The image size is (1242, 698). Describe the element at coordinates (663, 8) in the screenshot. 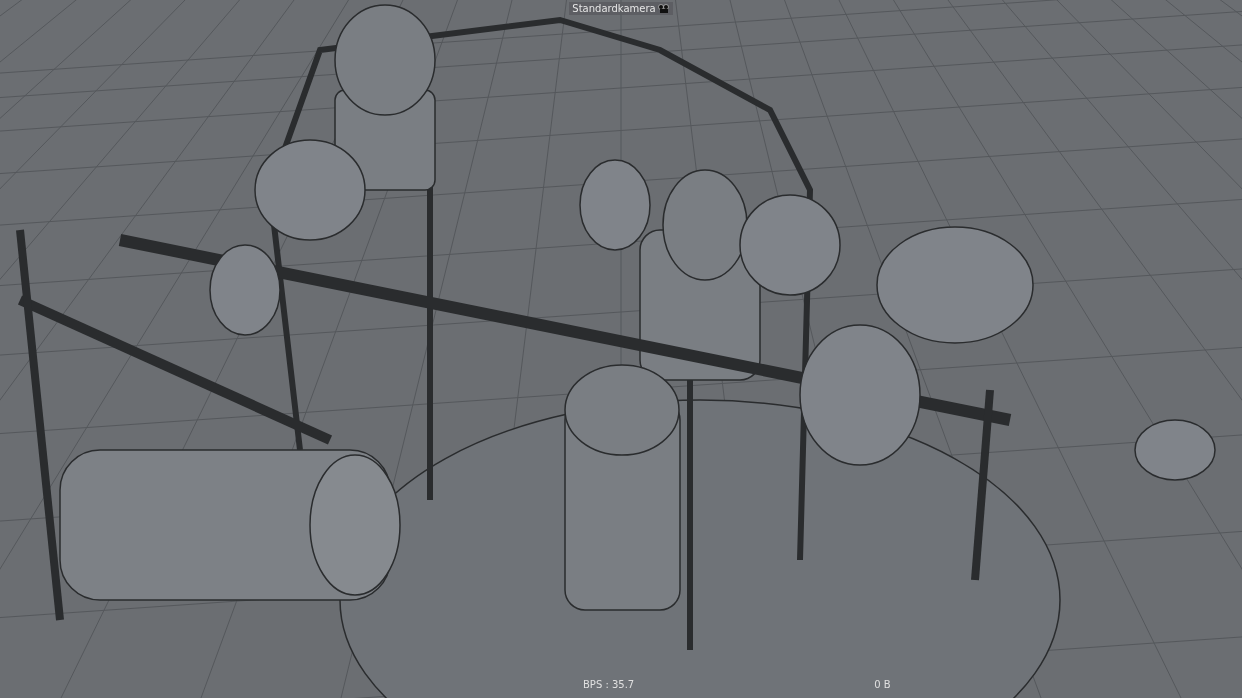

I see `camera-icon` at that location.